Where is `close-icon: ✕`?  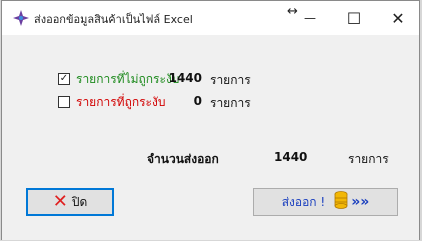
close-icon: ✕ is located at coordinates (398, 18).